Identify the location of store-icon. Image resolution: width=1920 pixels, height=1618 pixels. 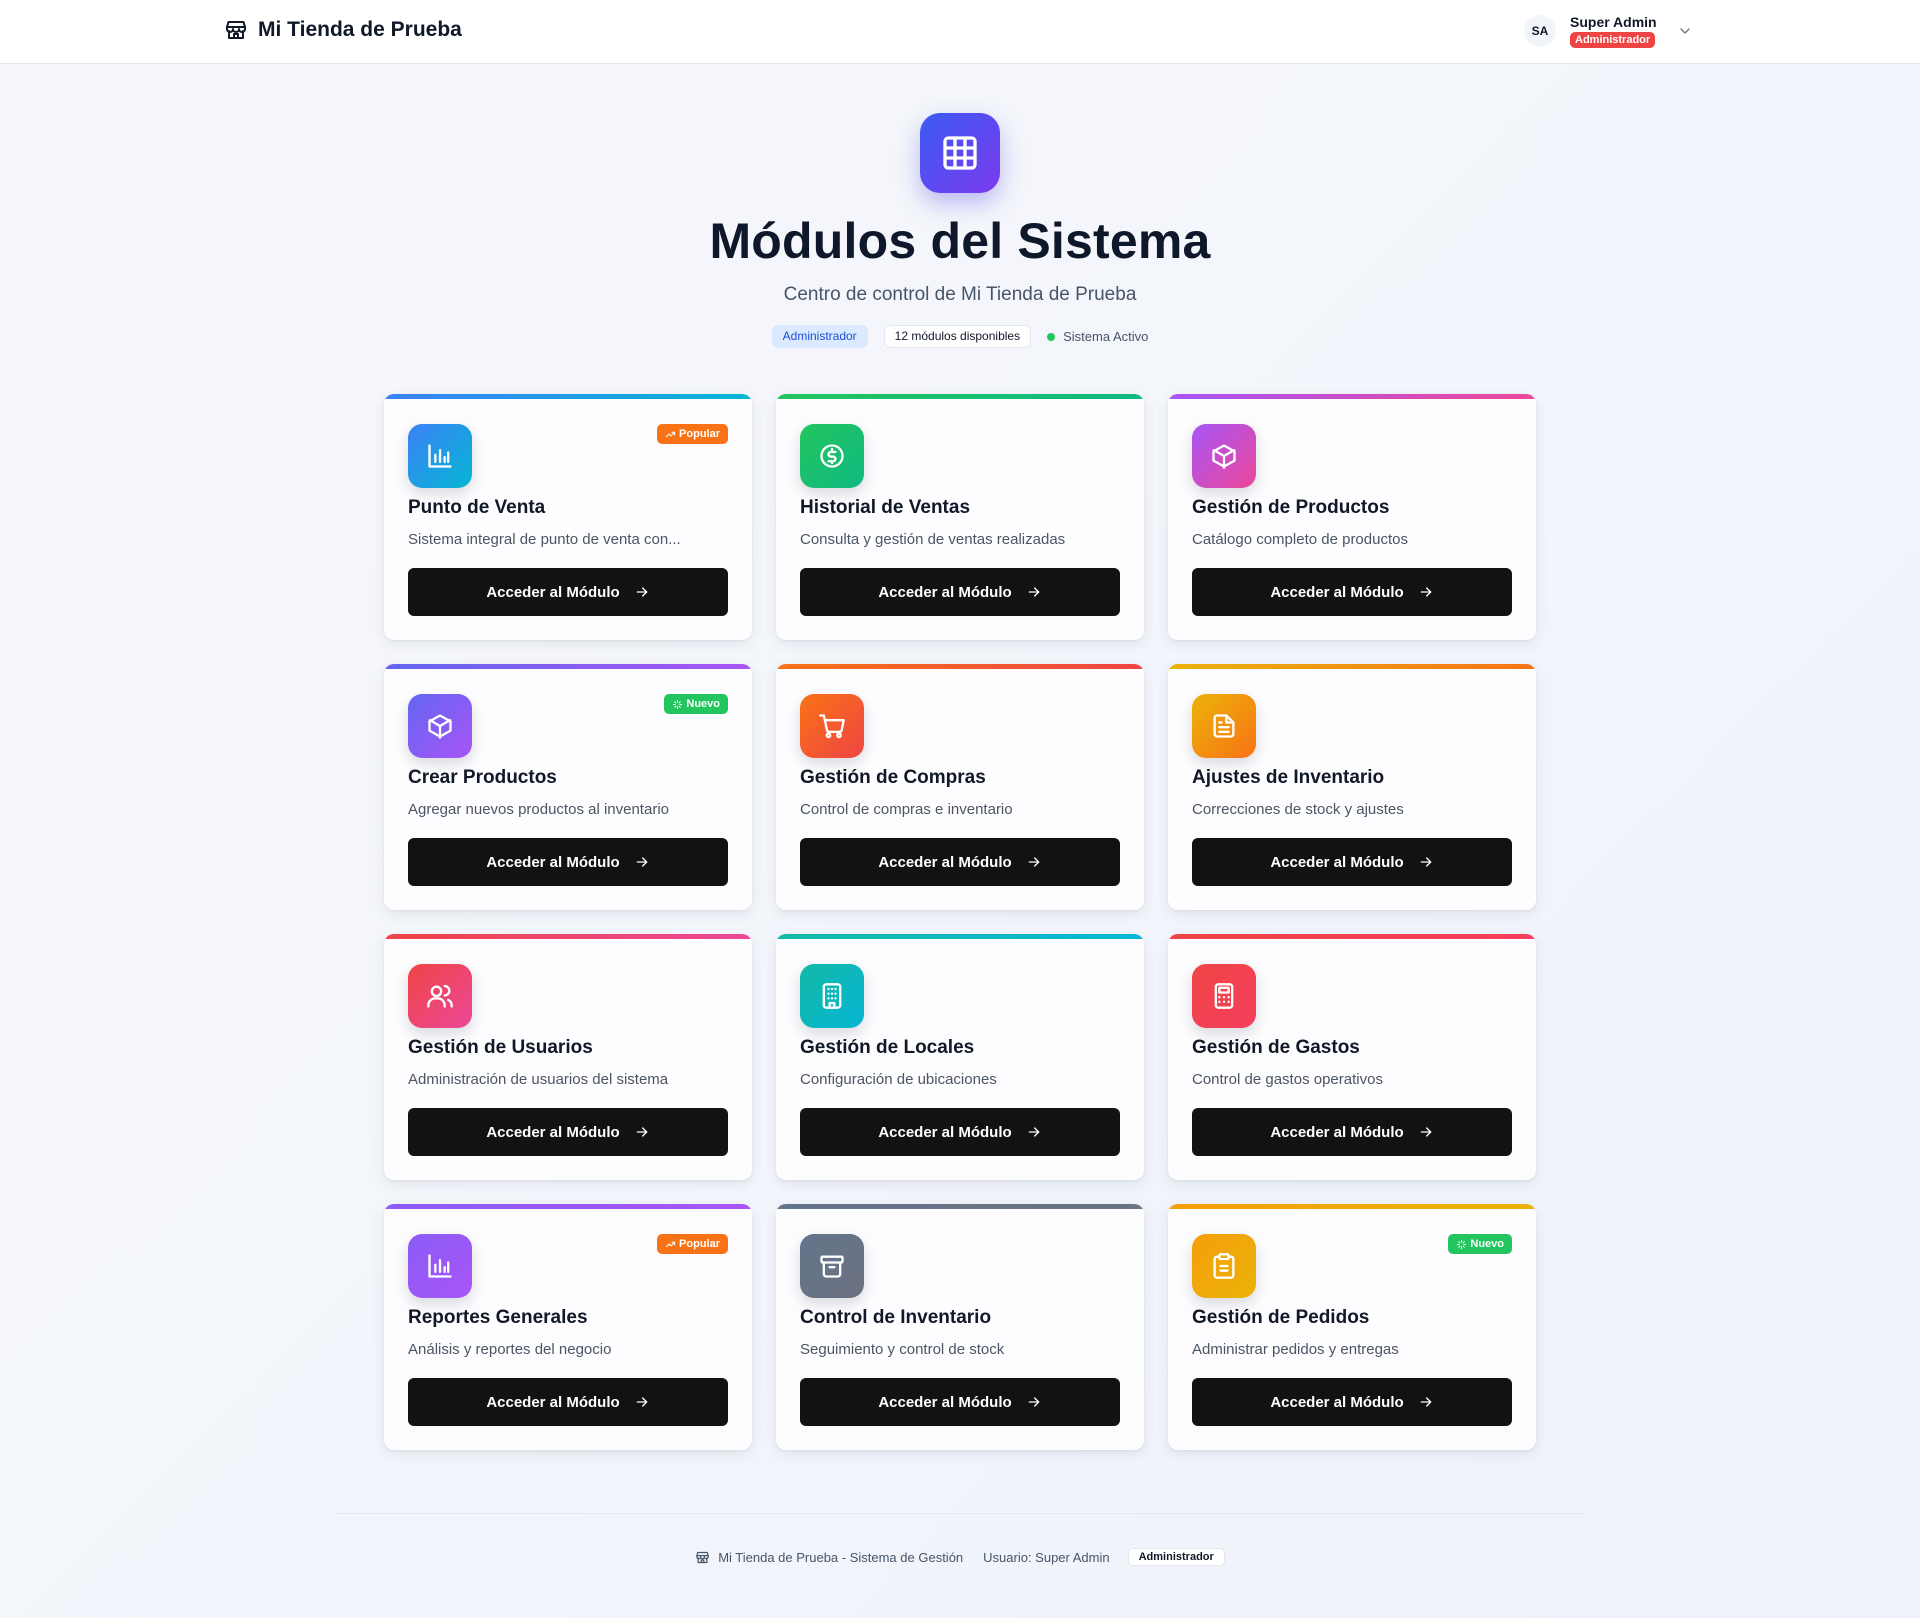
(236, 30).